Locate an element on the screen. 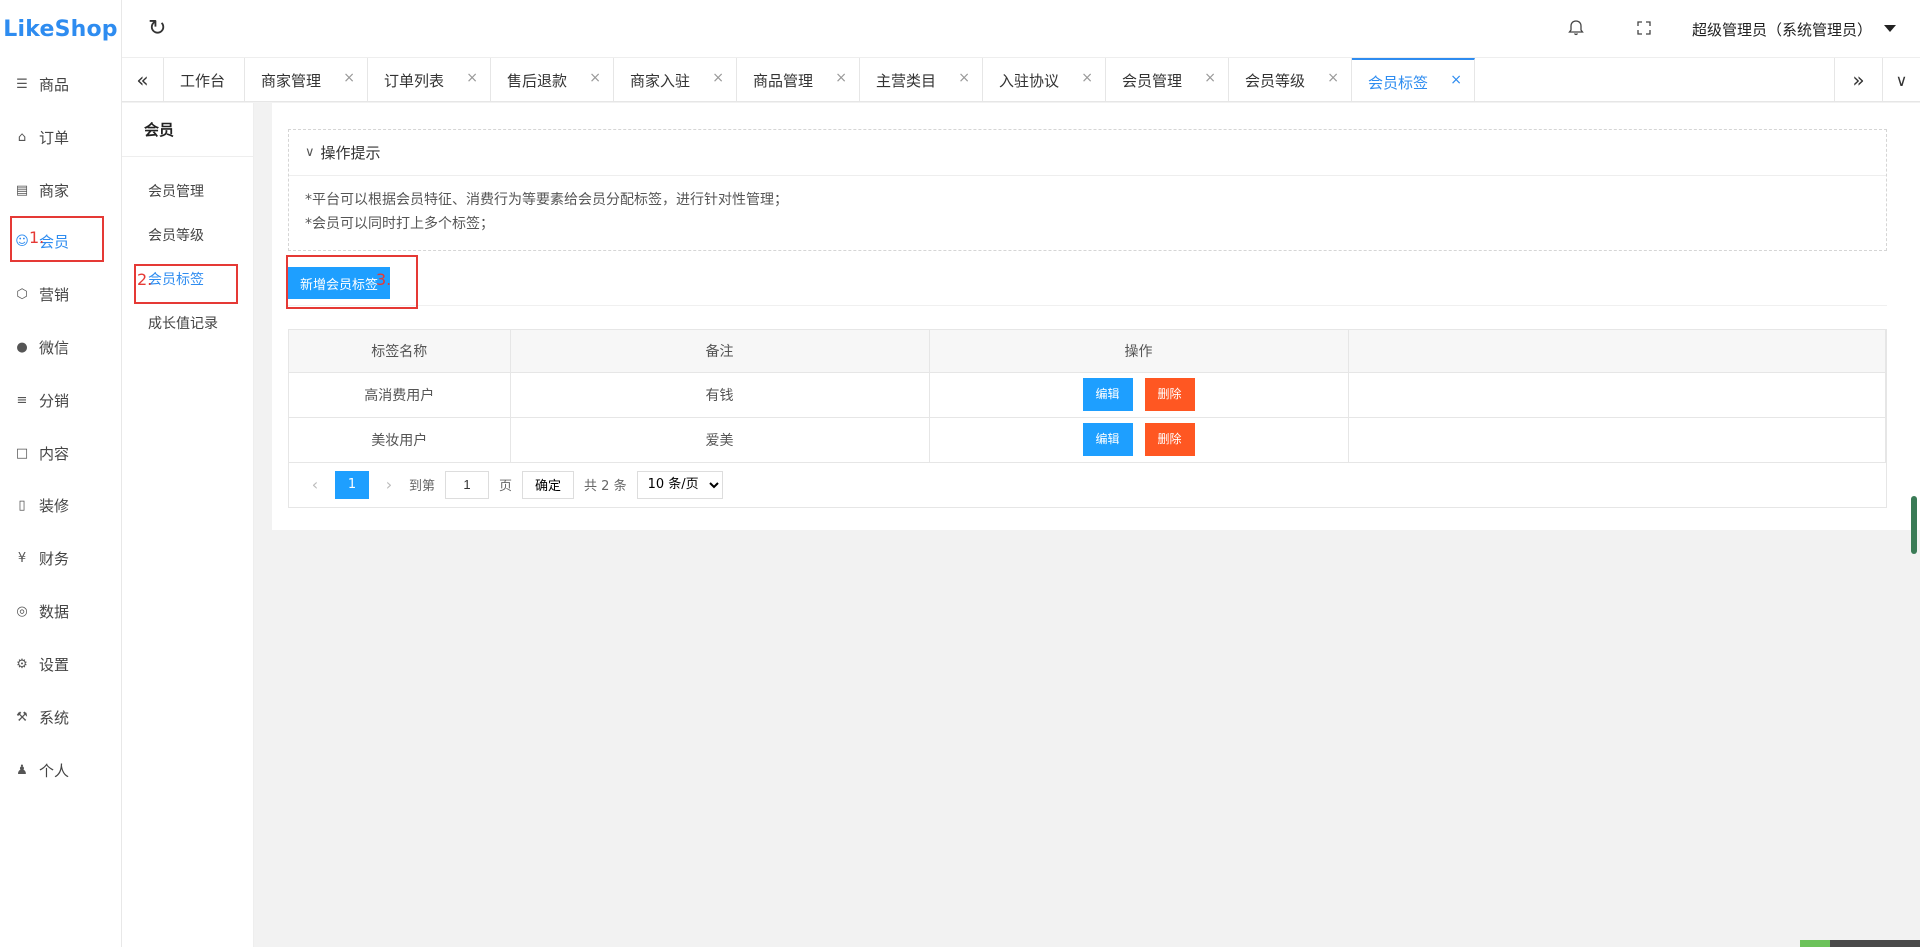 The image size is (1920, 947). sub-sidebar-item: 会员管理 is located at coordinates (176, 191).